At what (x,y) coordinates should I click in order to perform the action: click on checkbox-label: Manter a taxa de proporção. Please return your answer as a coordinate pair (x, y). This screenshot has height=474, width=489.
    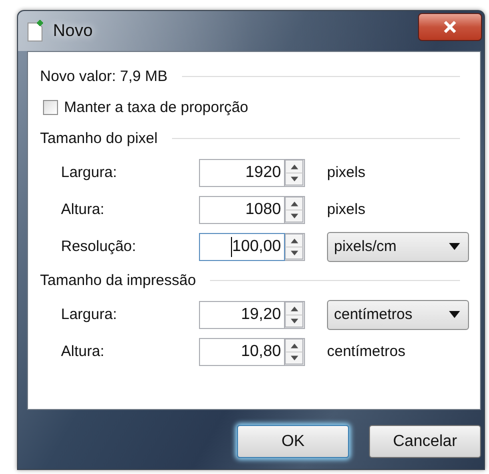
    Looking at the image, I should click on (156, 107).